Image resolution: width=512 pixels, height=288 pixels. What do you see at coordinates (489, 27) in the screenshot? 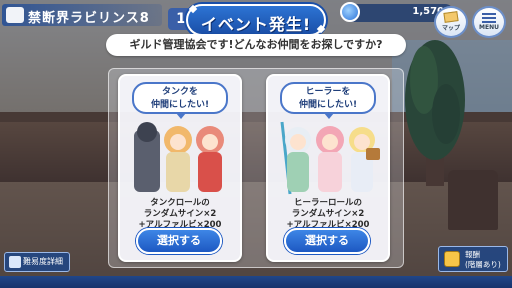
I see `menu-label: MENU` at bounding box center [489, 27].